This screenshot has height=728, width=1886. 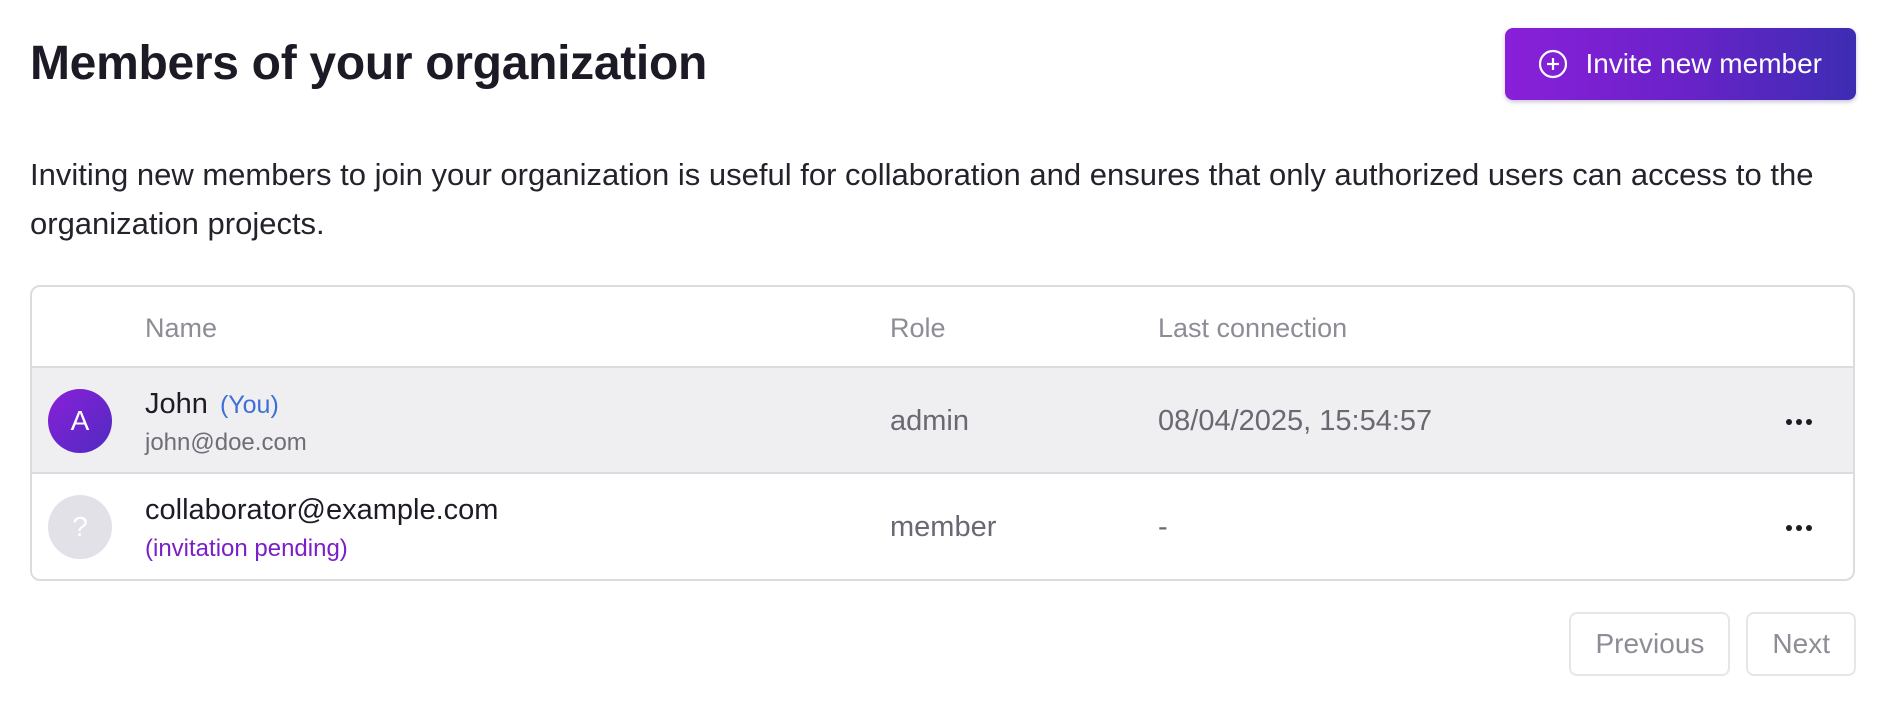 I want to click on plus-circle-icon, so click(x=1553, y=64).